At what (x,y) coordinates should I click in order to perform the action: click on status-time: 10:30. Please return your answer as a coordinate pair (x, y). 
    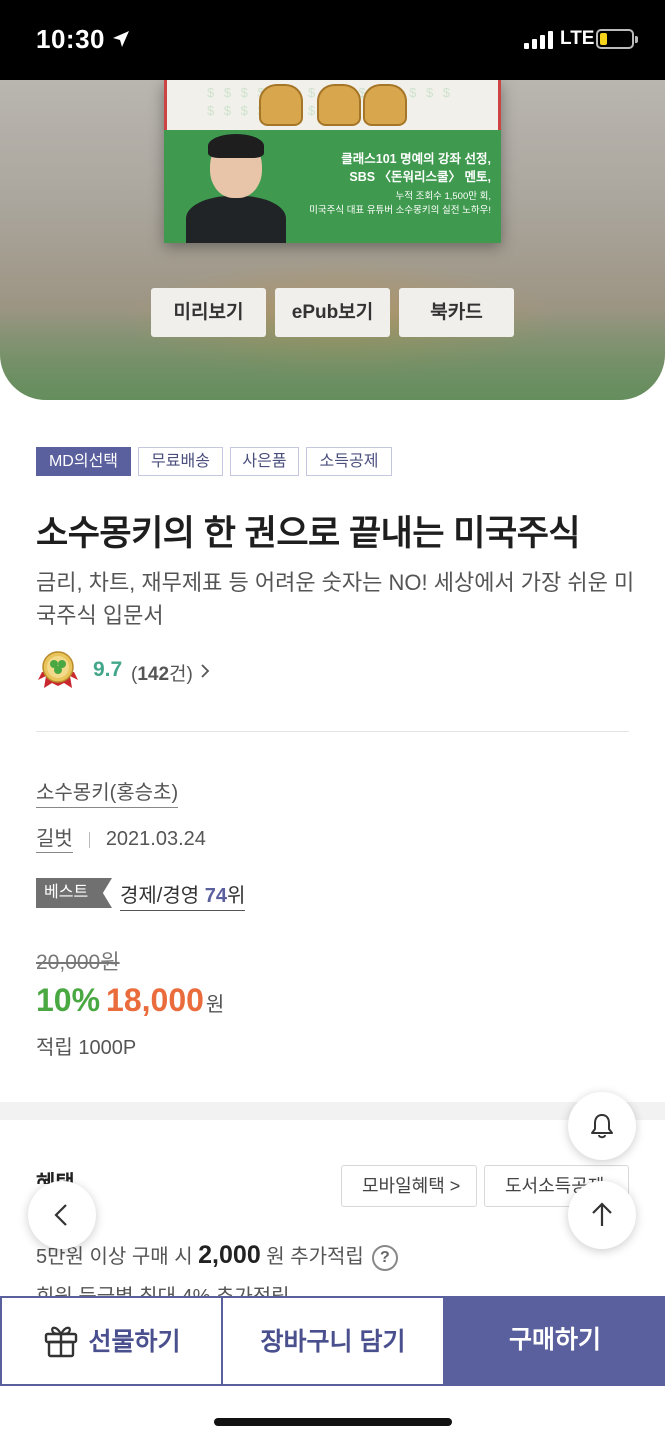
    Looking at the image, I should click on (70, 39).